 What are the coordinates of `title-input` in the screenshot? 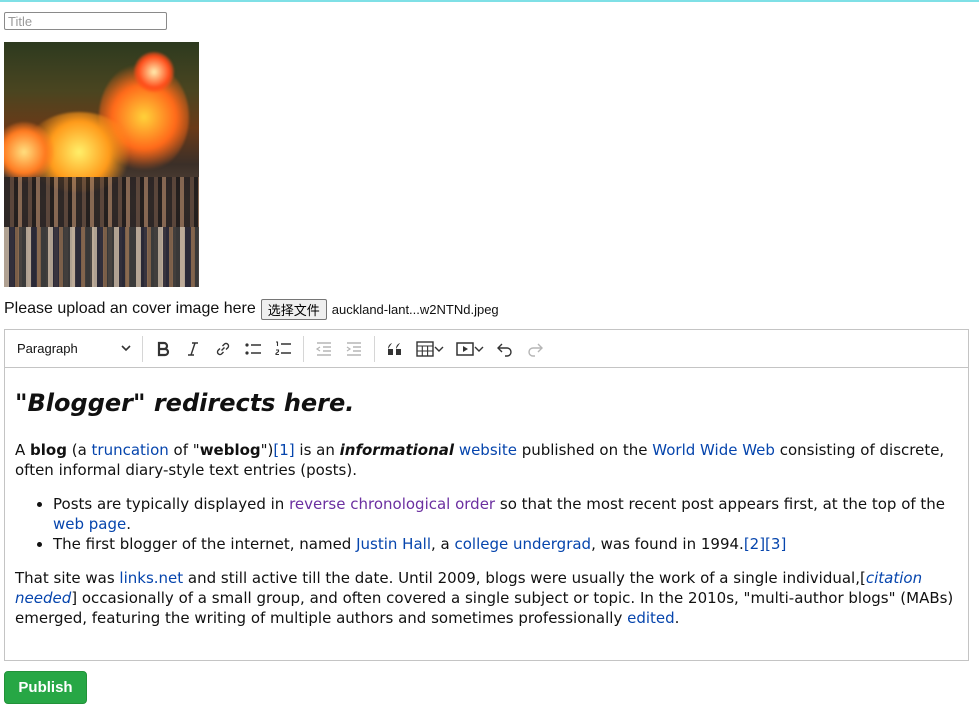 It's located at (85, 21).